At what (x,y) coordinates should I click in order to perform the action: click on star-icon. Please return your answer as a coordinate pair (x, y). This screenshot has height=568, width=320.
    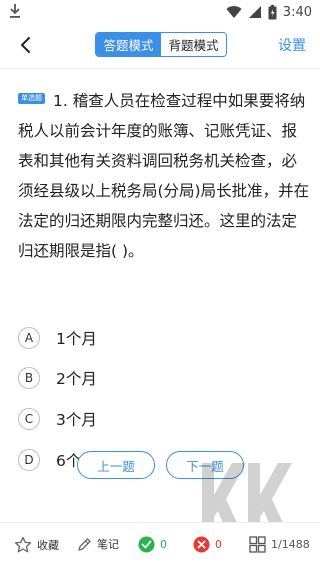
    Looking at the image, I should click on (23, 544).